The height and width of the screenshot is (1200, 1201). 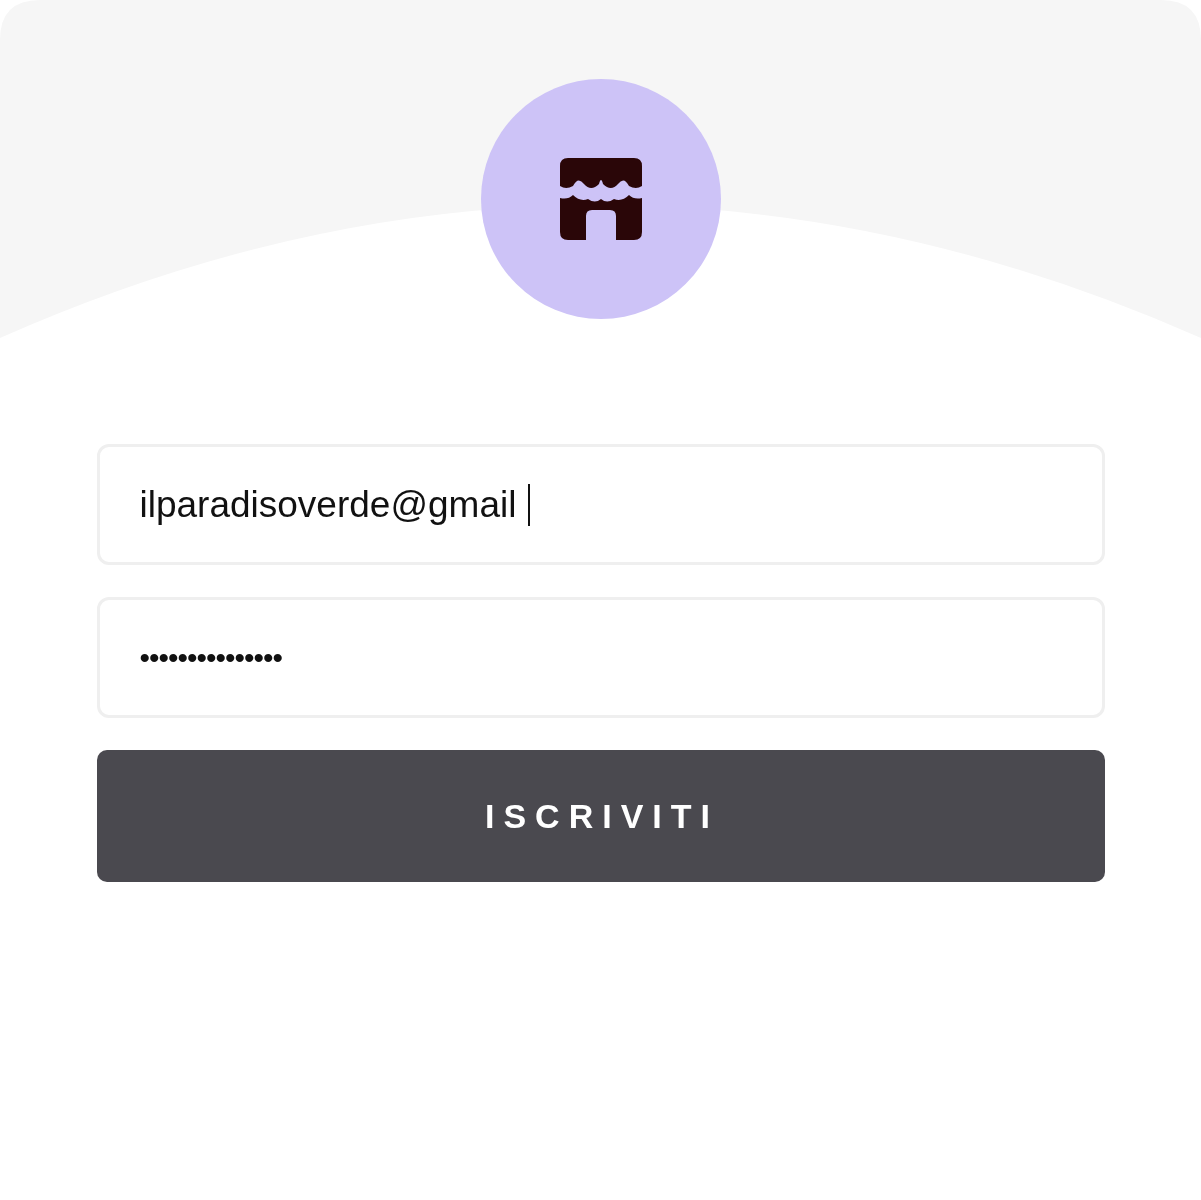 What do you see at coordinates (600, 816) in the screenshot?
I see `signup-button: ISCRIVITI` at bounding box center [600, 816].